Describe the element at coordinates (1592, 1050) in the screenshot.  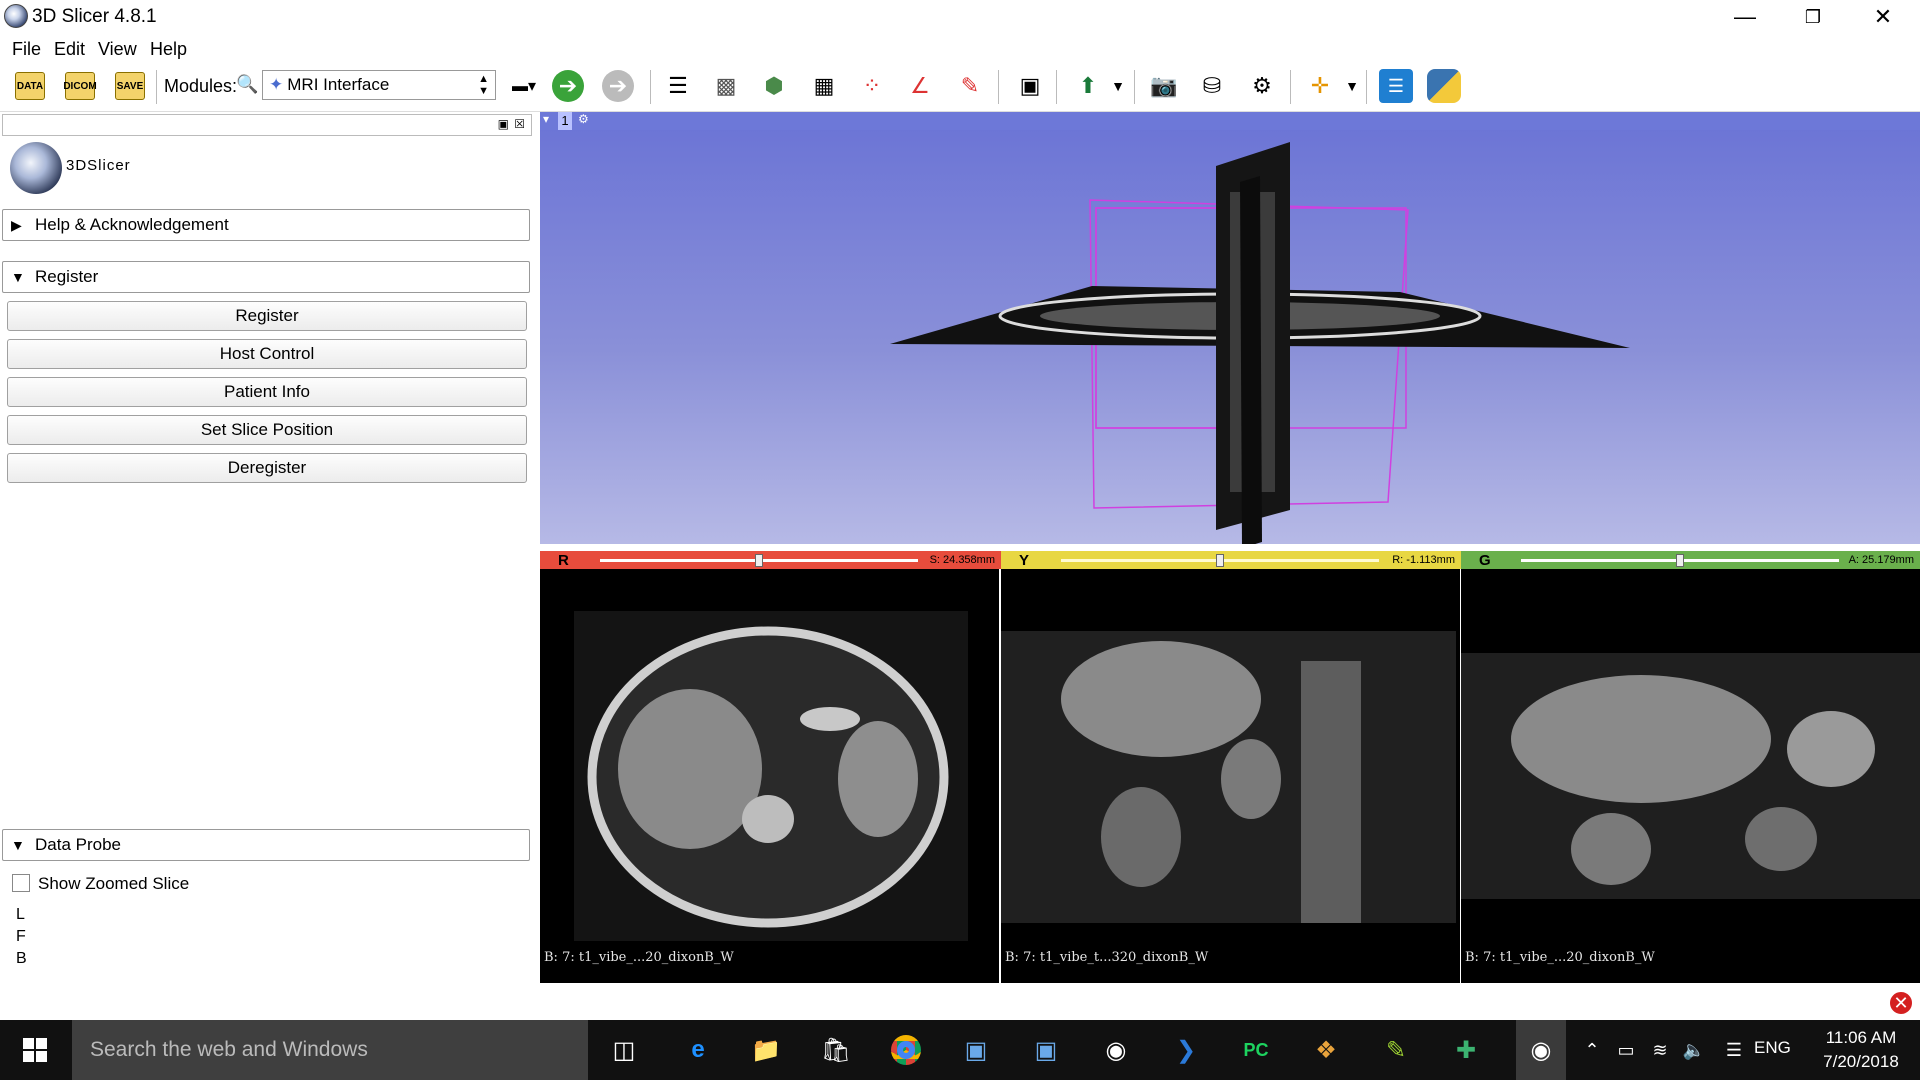
I see `tray-expand-icon: ⌃` at that location.